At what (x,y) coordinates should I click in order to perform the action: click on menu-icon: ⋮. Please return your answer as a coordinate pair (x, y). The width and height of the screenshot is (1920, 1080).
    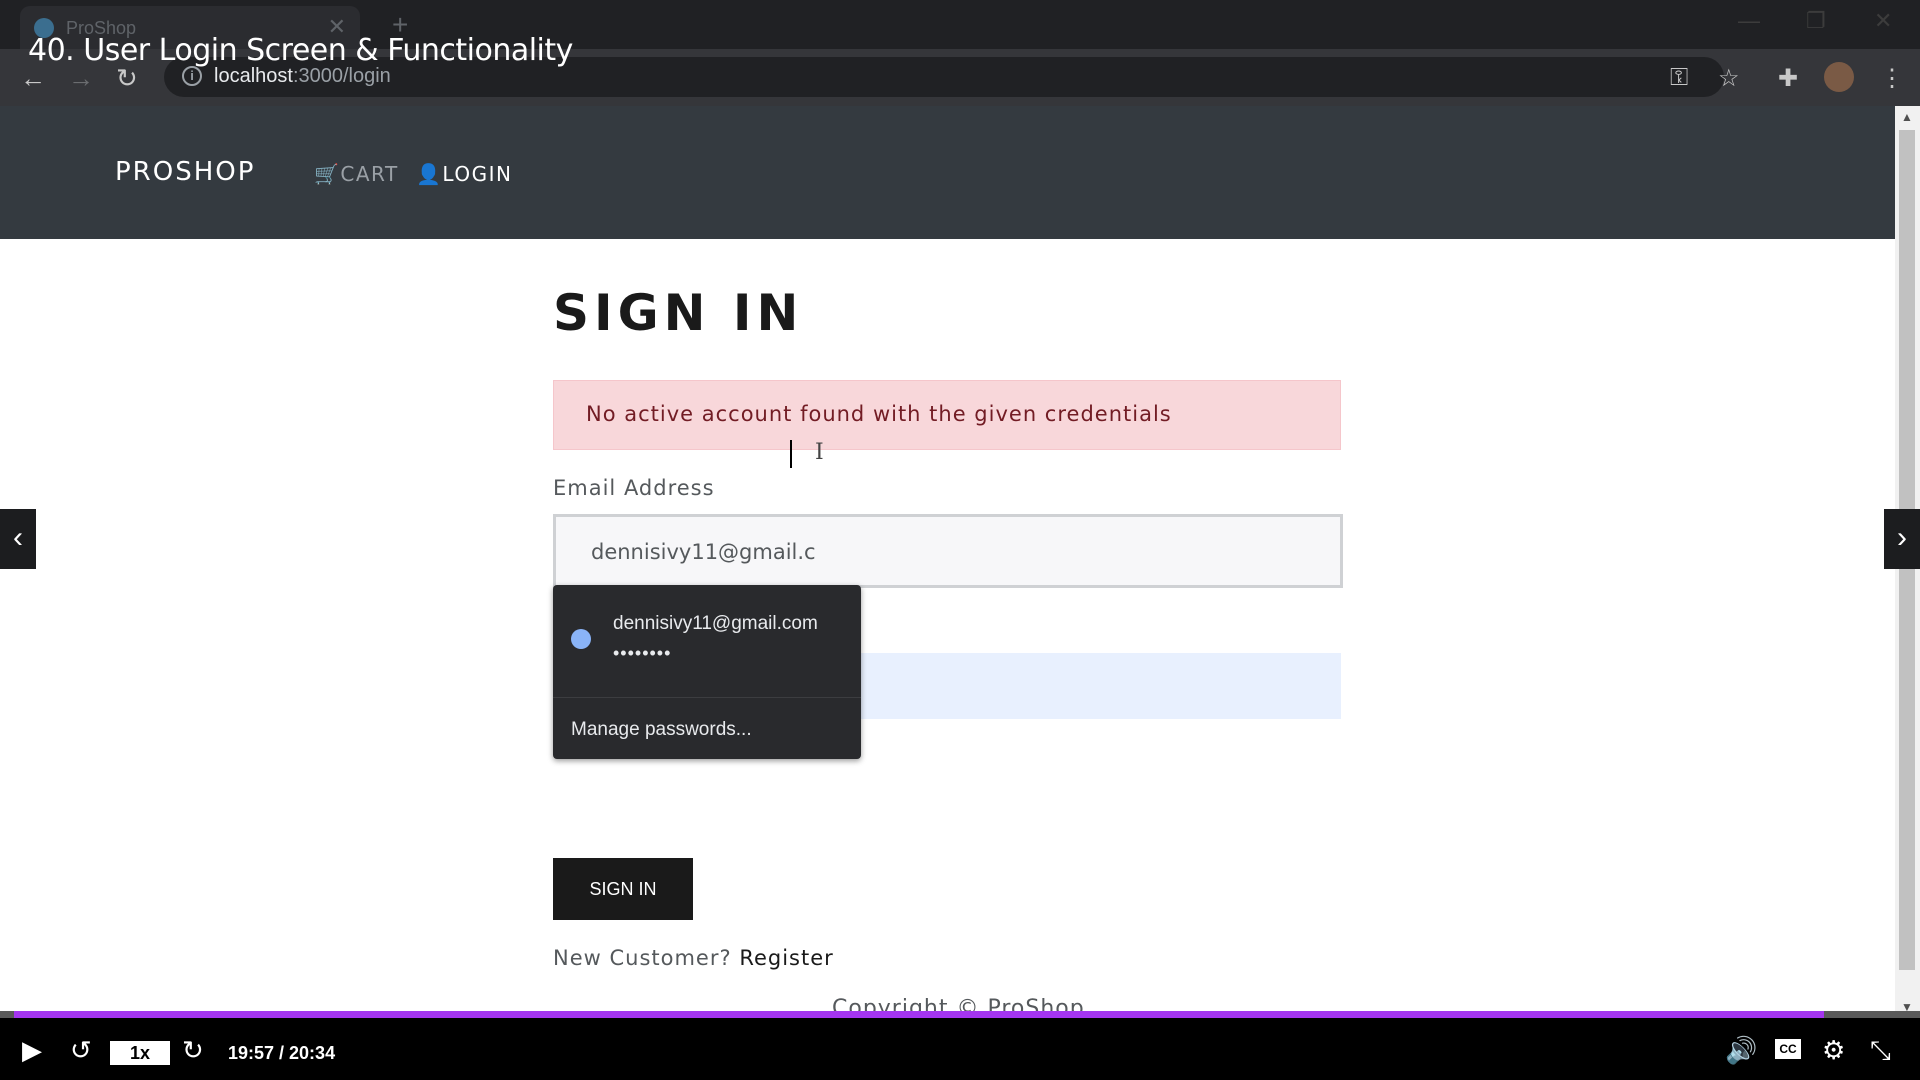
    Looking at the image, I should click on (1892, 78).